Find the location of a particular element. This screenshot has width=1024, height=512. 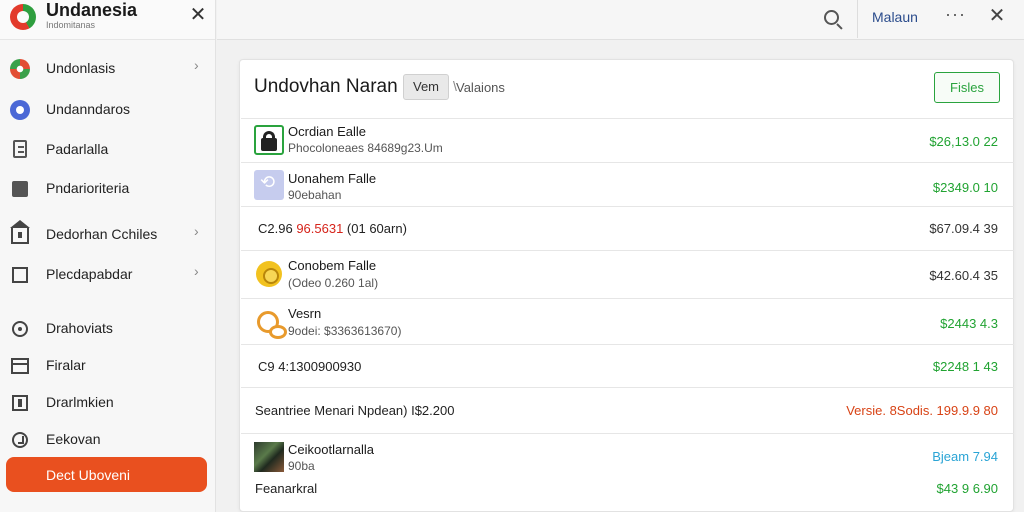

sidebar-item-drarlmkien: Drarlmkien is located at coordinates (108, 402).